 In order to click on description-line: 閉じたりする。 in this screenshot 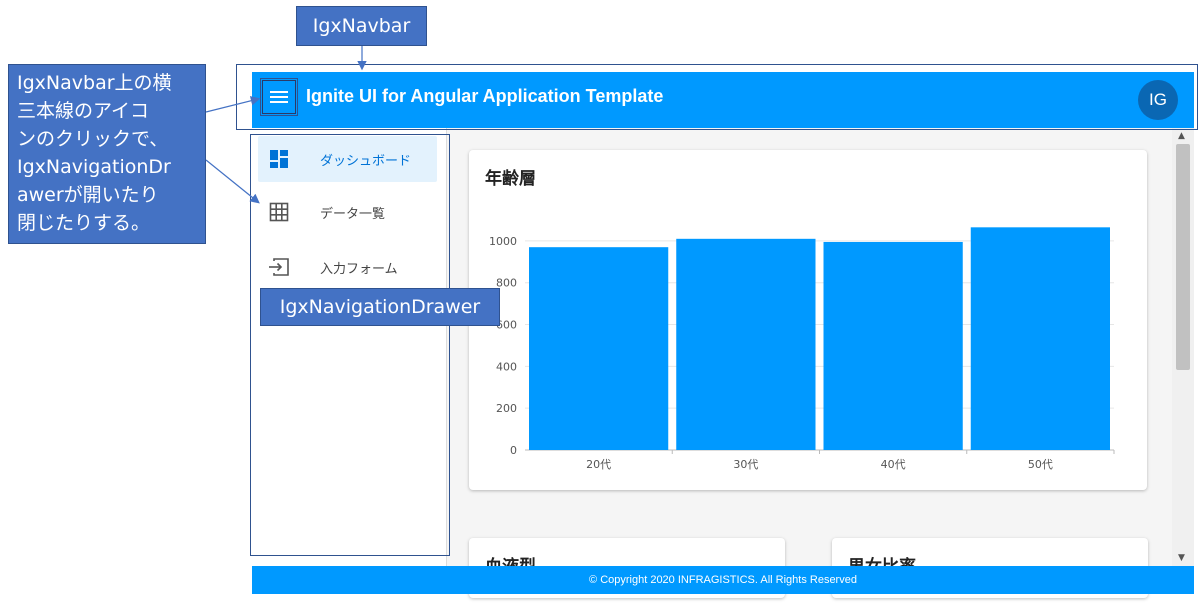, I will do `click(84, 223)`.